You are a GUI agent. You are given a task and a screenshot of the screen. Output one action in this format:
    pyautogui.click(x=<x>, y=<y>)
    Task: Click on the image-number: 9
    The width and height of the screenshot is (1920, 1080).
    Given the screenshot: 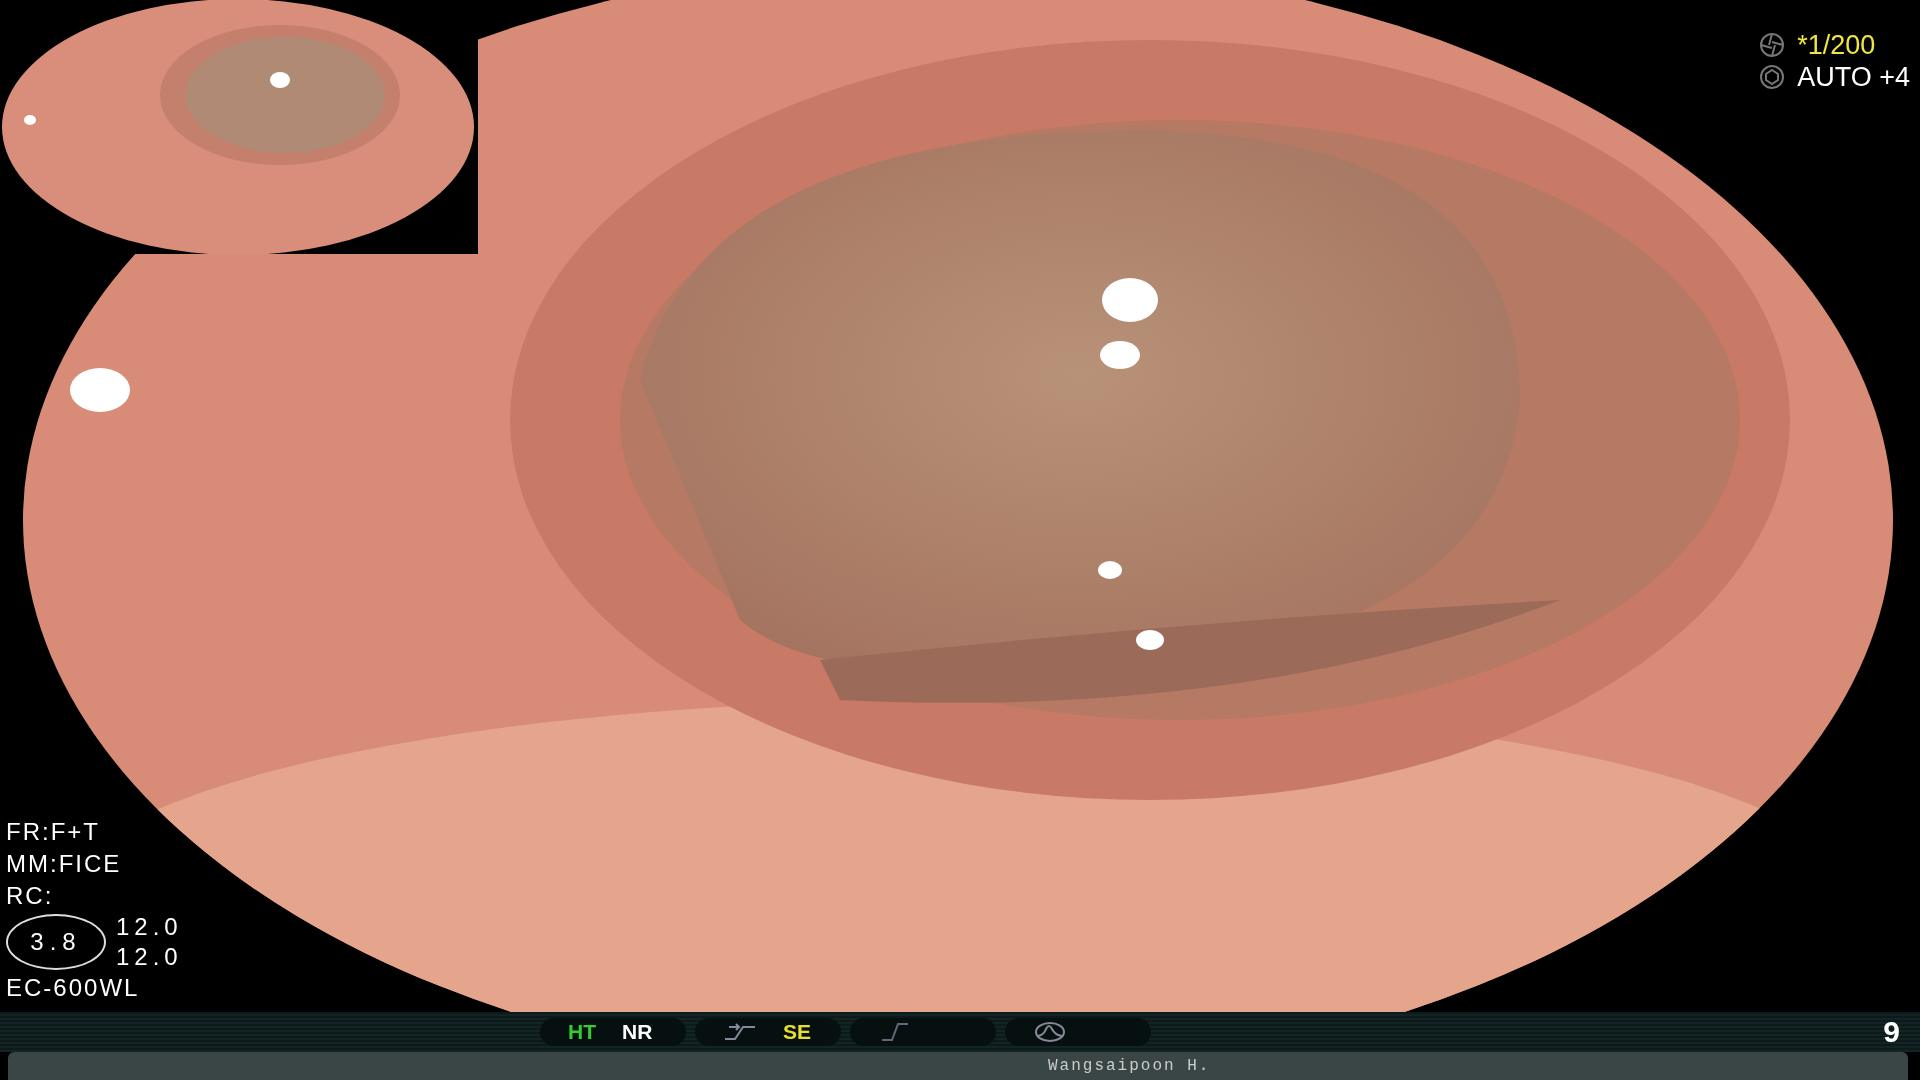 What is the action you would take?
    pyautogui.click(x=1891, y=1032)
    